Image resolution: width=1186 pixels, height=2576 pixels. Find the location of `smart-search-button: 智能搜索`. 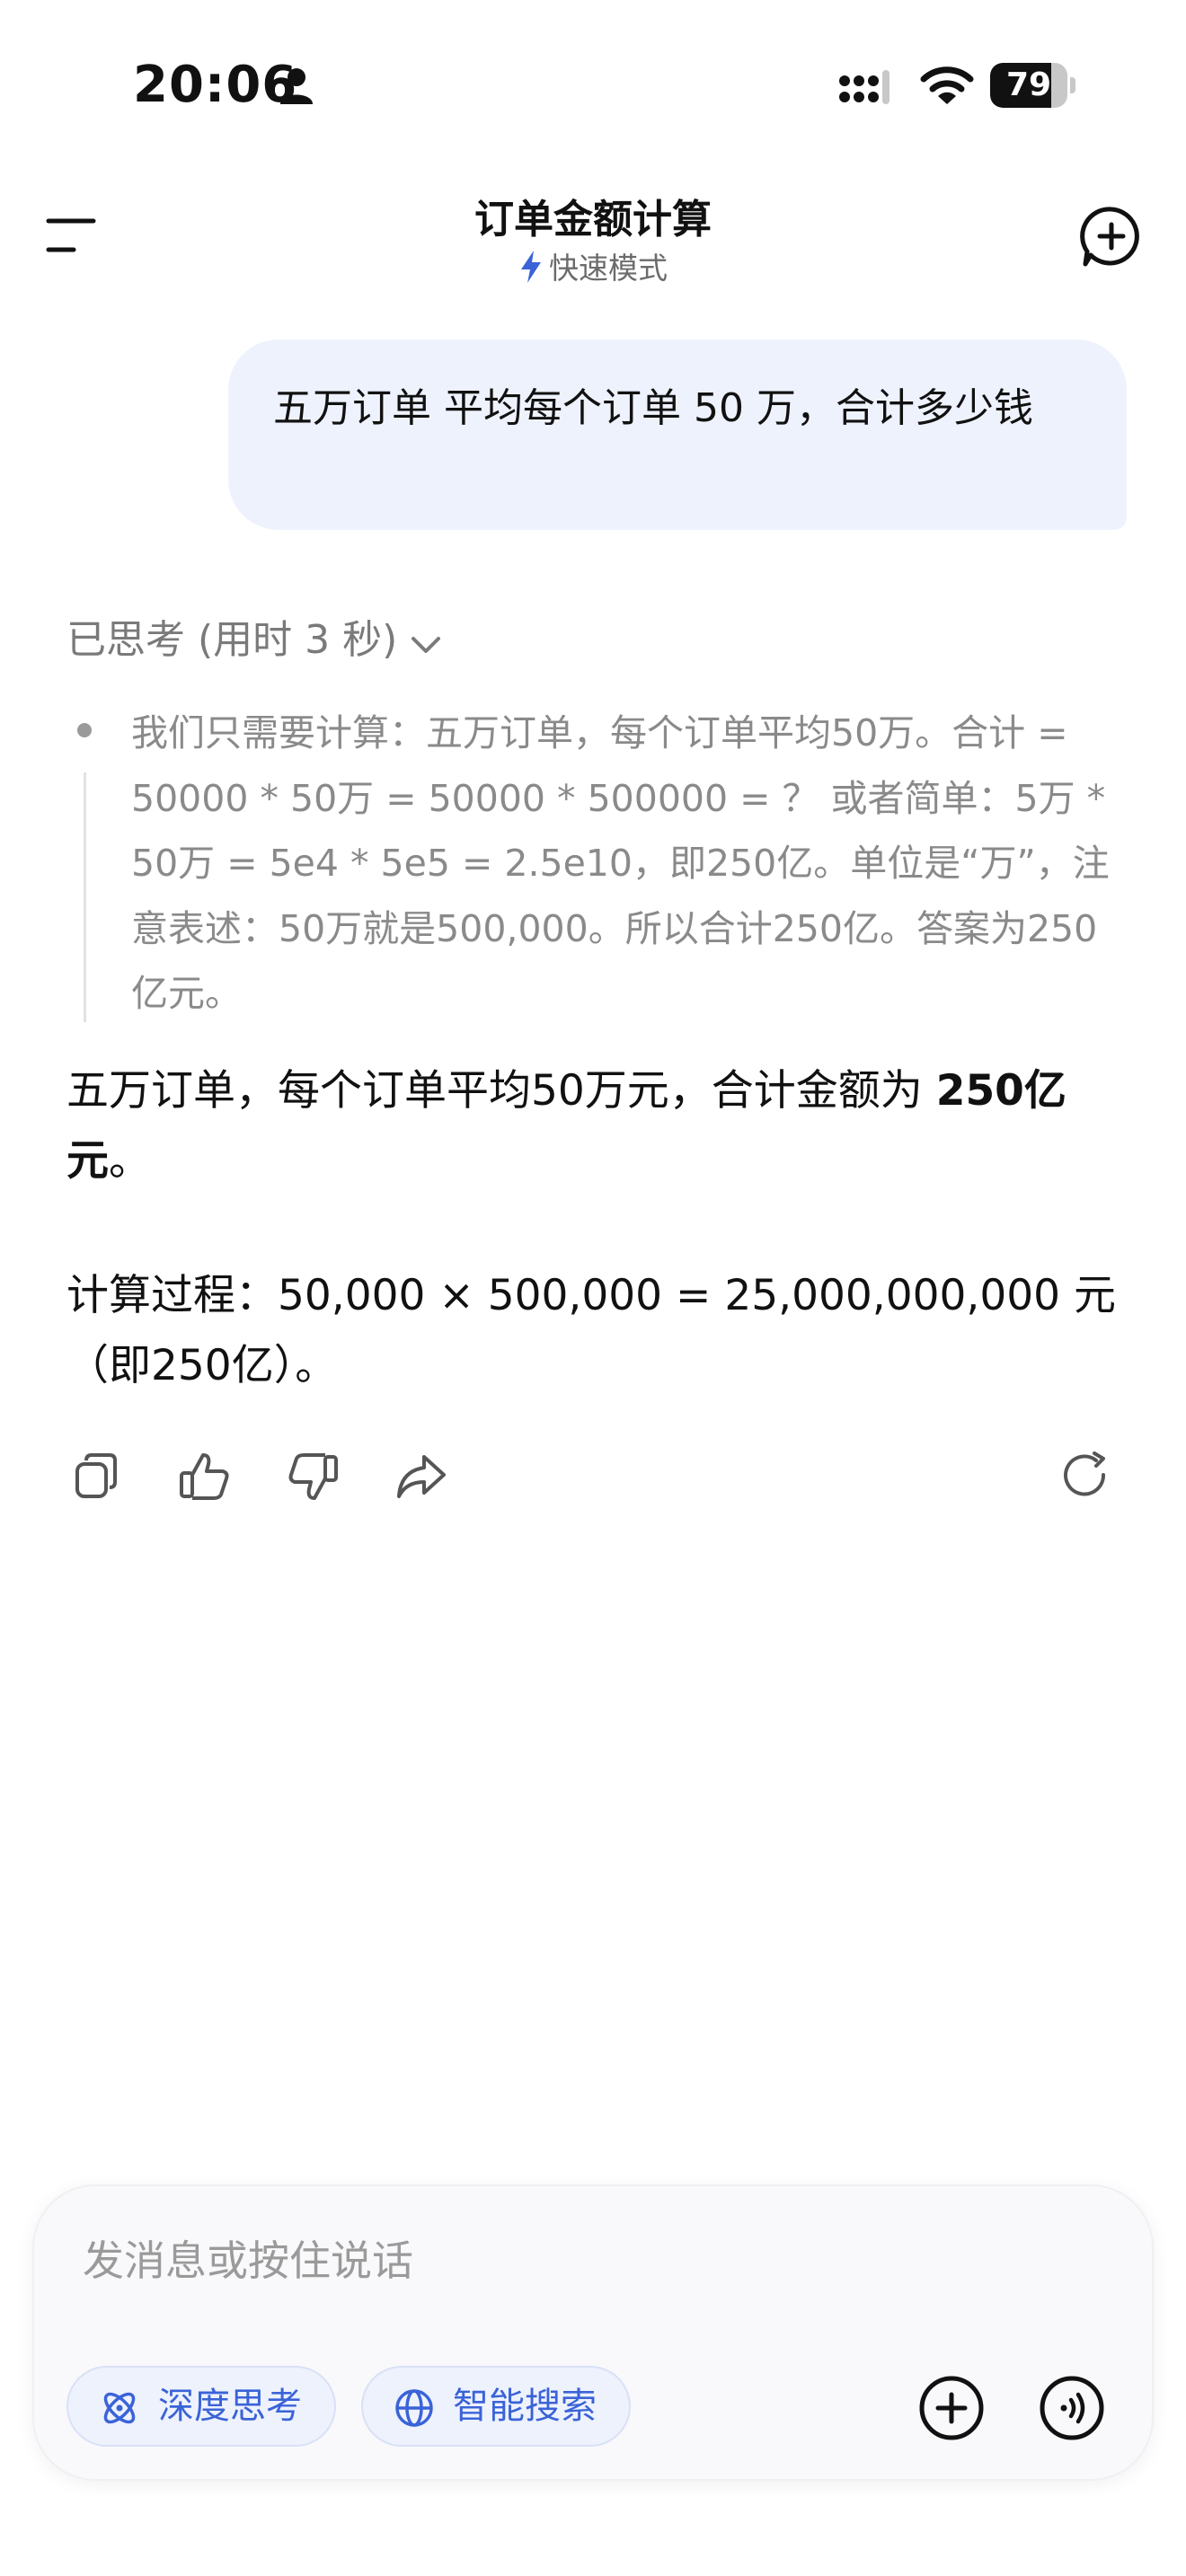

smart-search-button: 智能搜索 is located at coordinates (496, 2406).